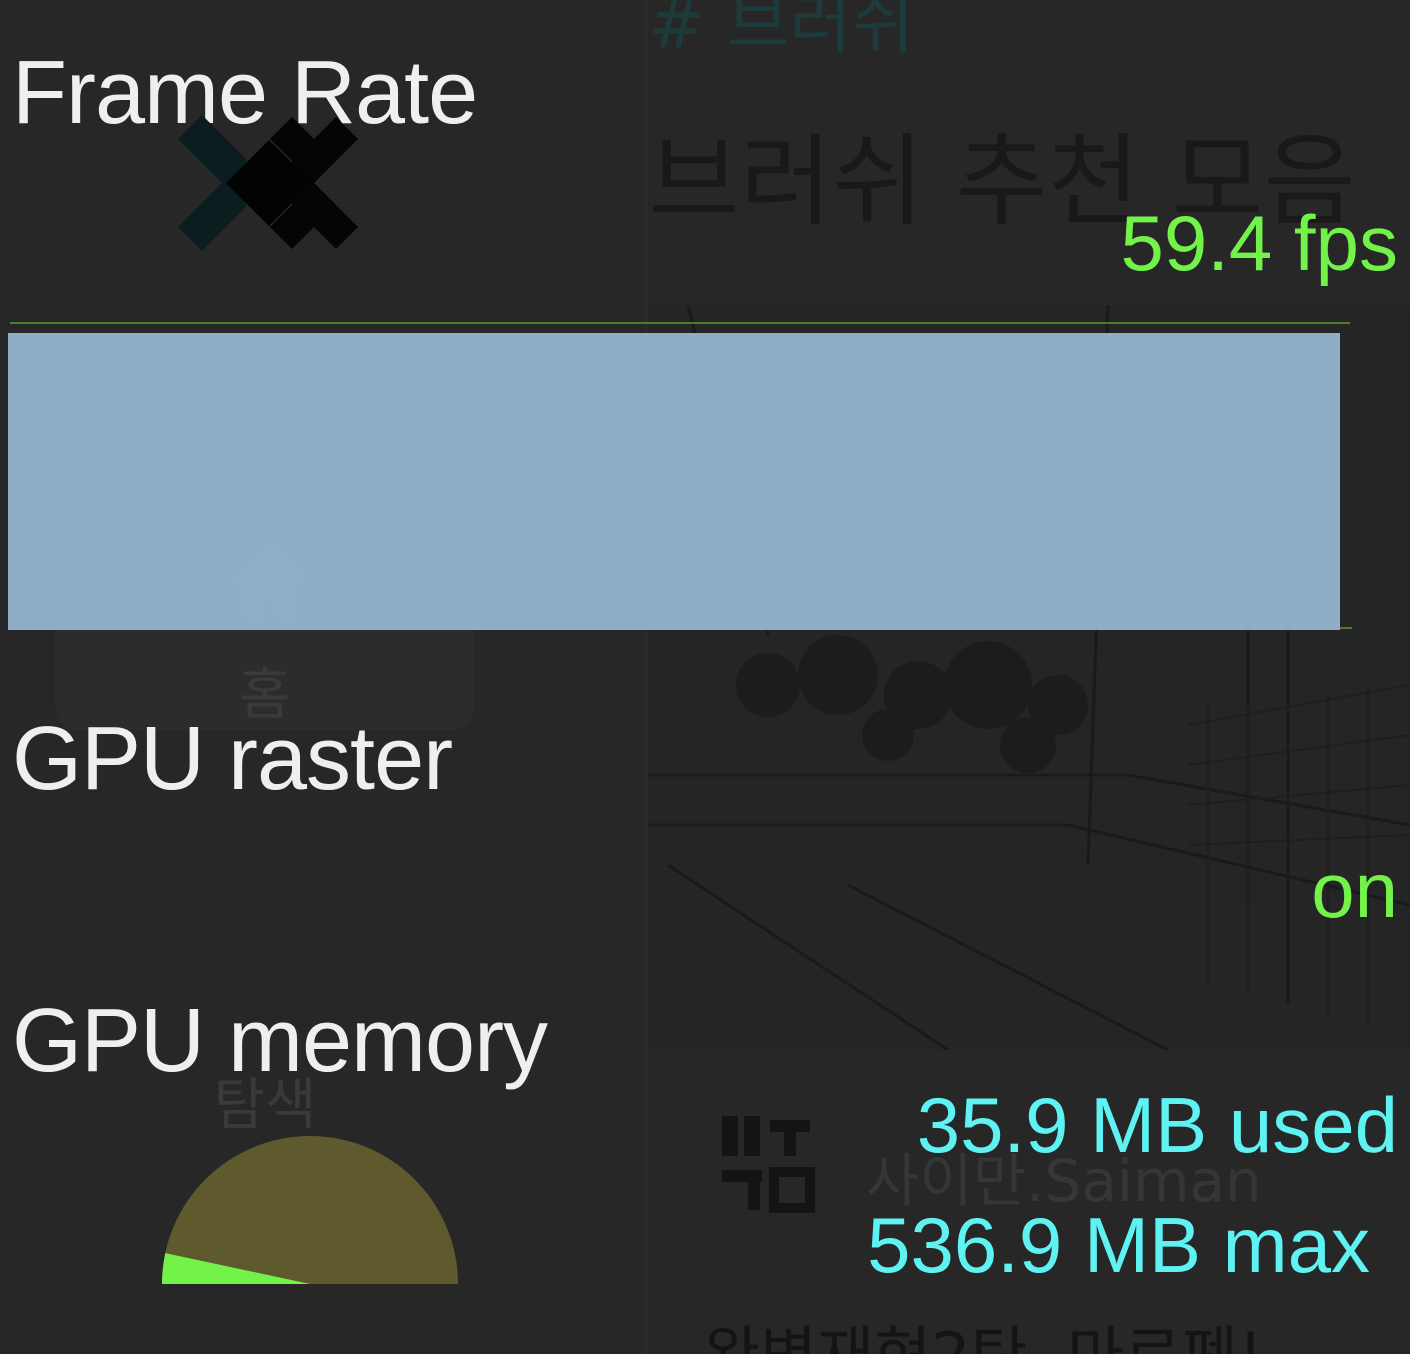  I want to click on gpu-raster-label: GPU raster, so click(232, 759).